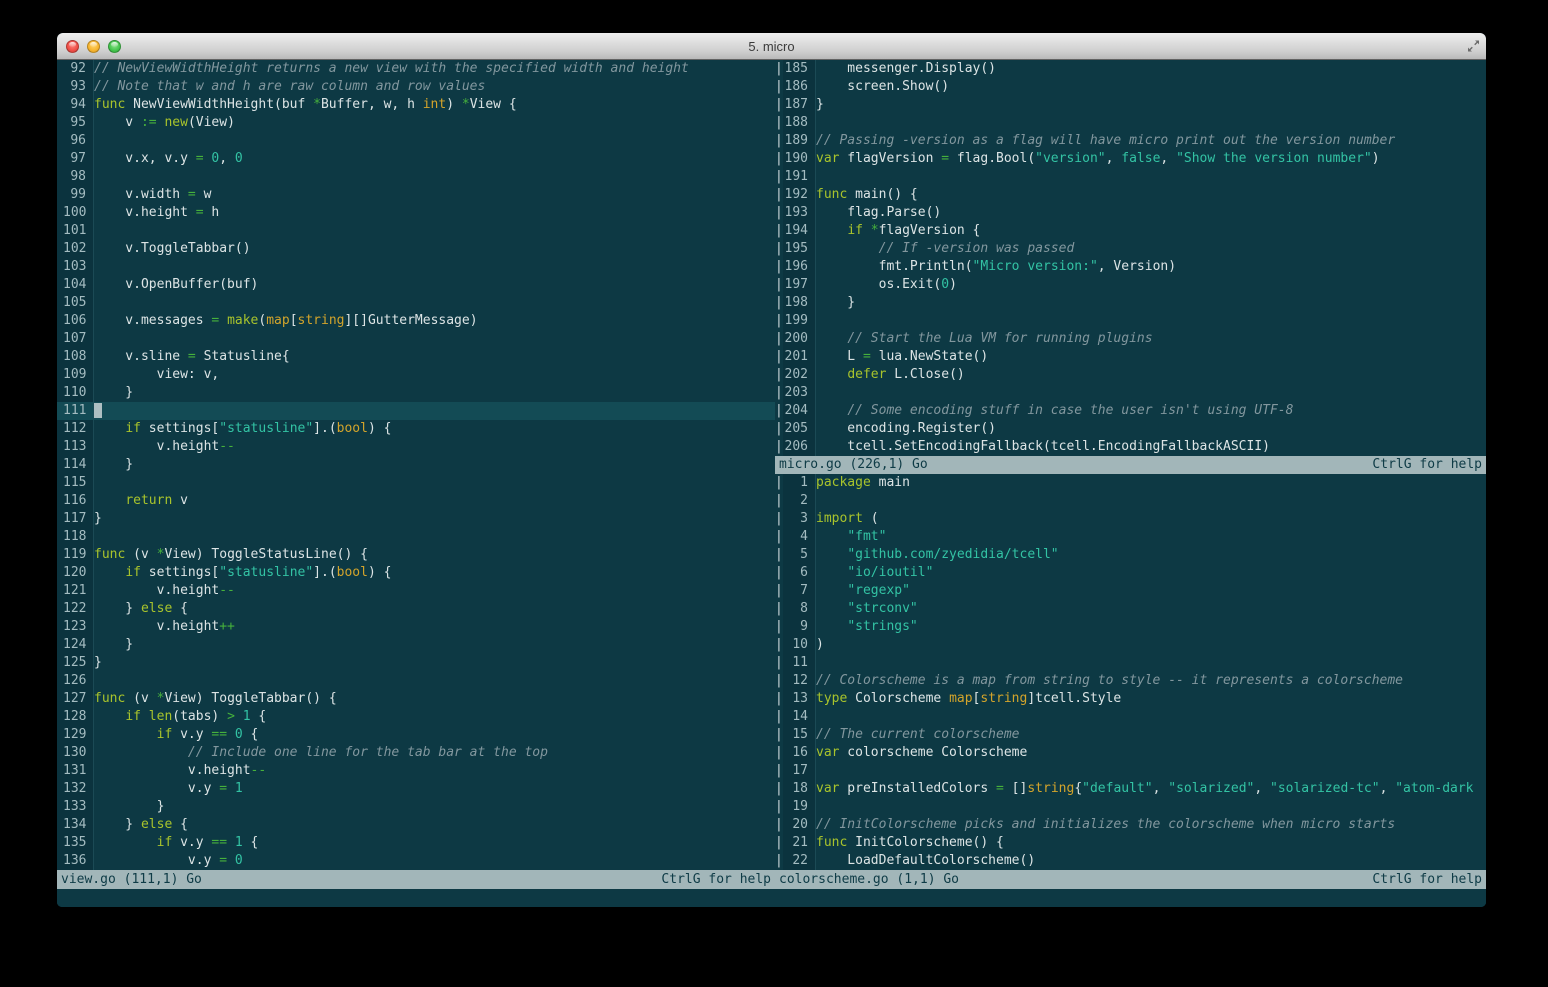 The width and height of the screenshot is (1548, 987). I want to click on code-line: | 17, so click(1130, 771).